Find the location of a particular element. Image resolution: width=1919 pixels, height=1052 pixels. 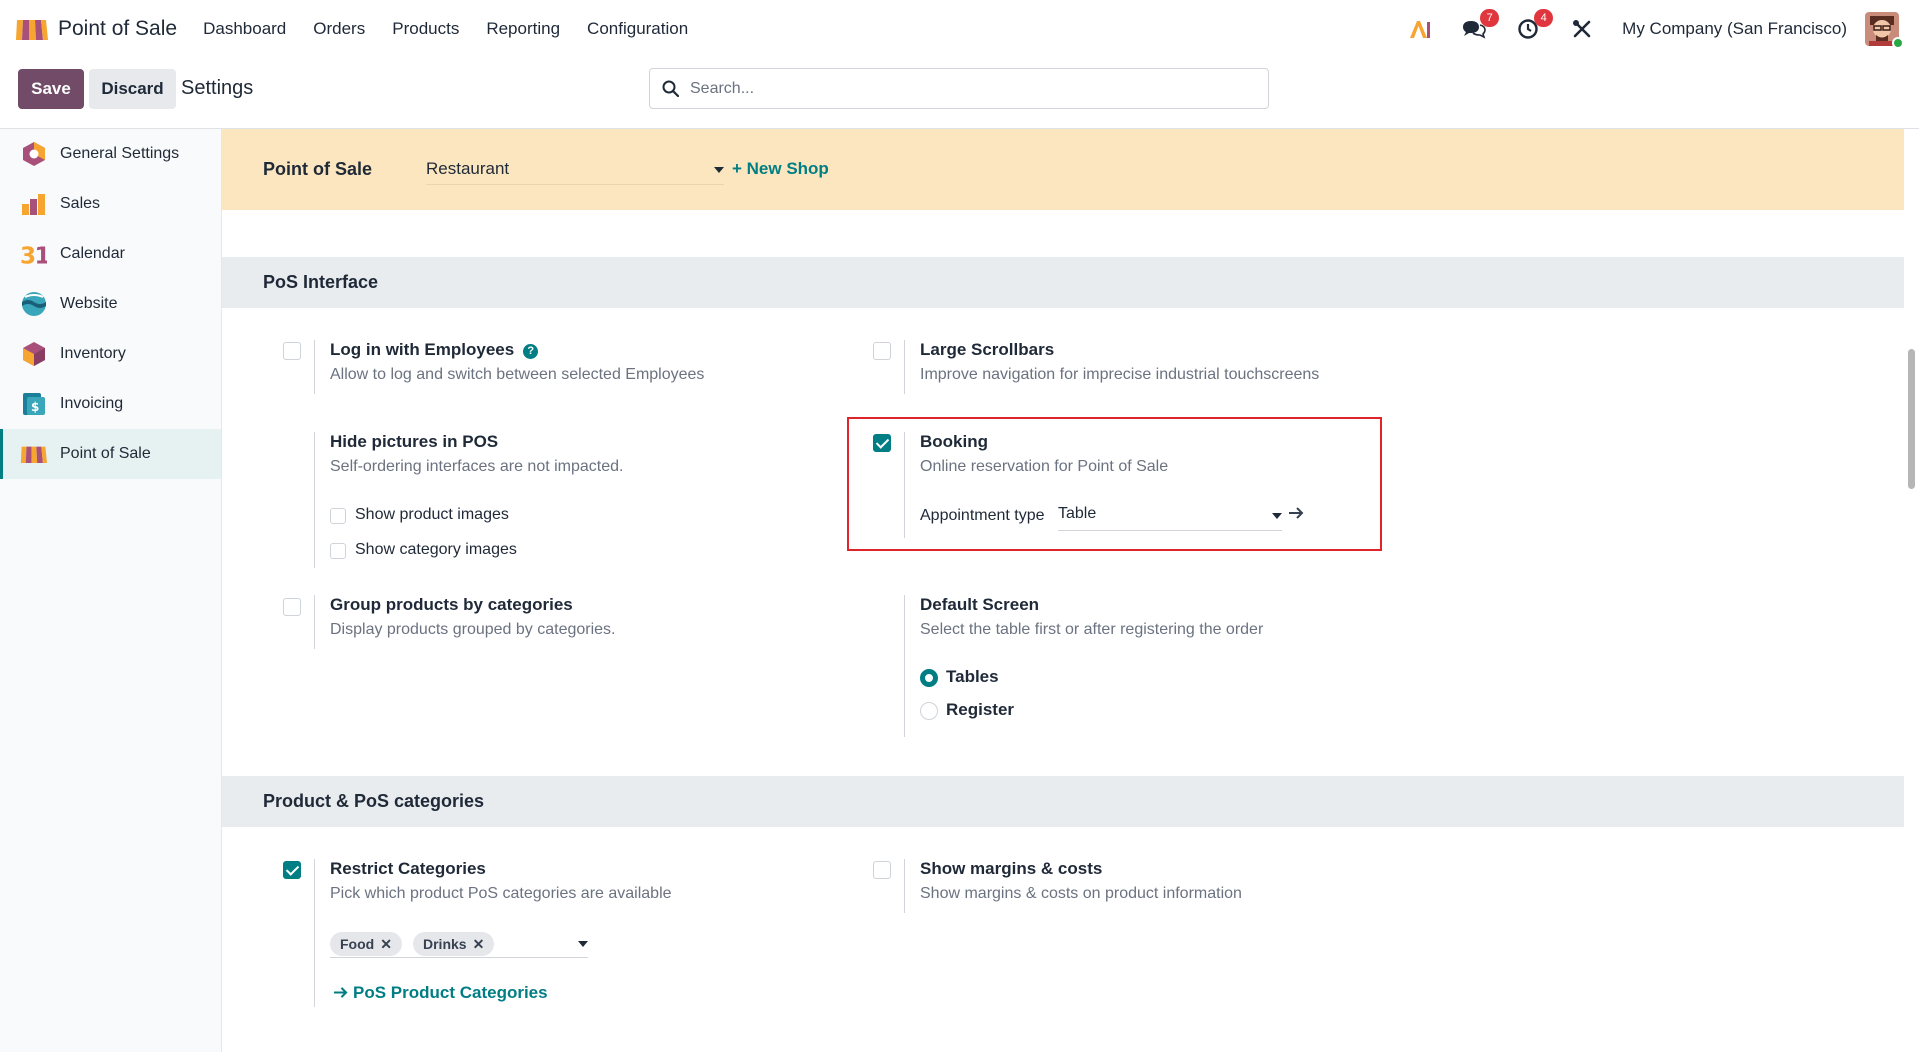

restrict-categories-checkbox is located at coordinates (292, 870).